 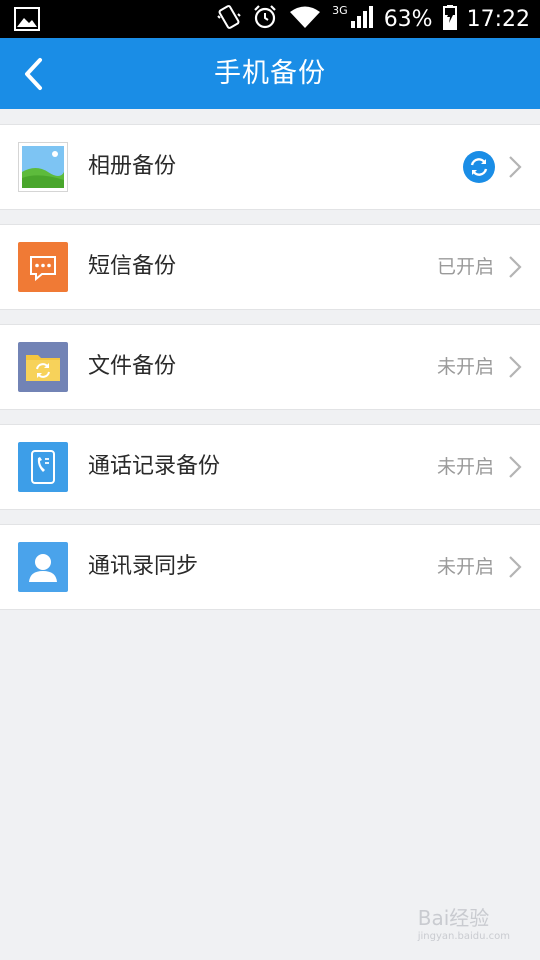 I want to click on list-item-call-log-backup: 通话记录备份 未开启, so click(x=270, y=467).